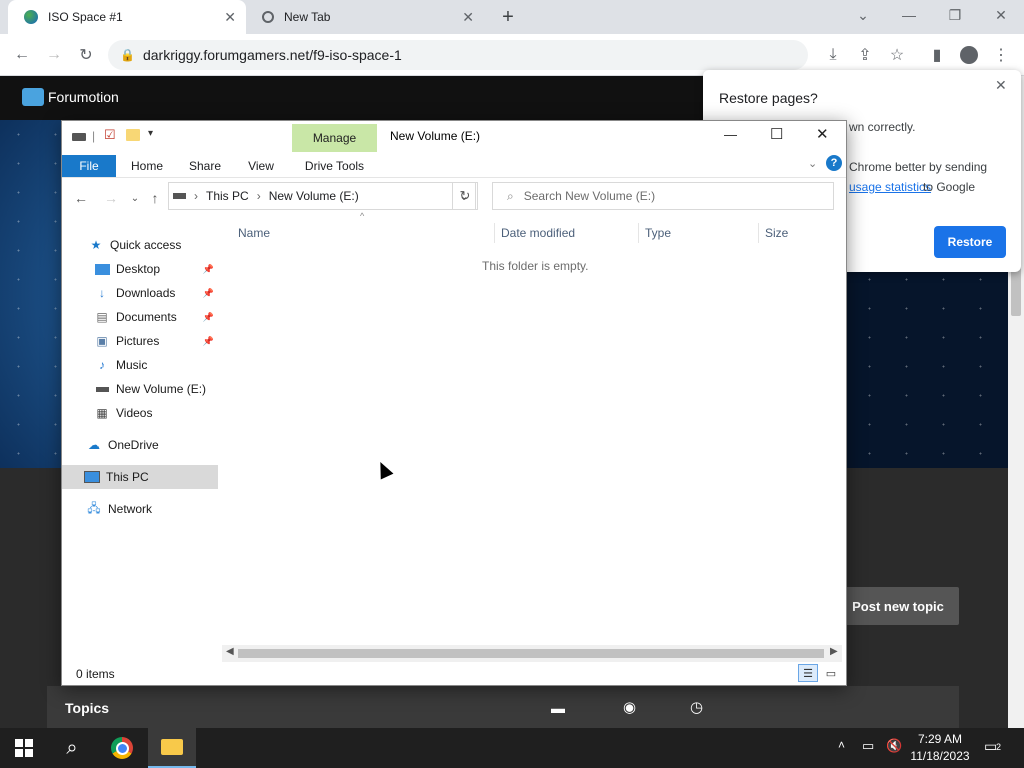  Describe the element at coordinates (955, 15) in the screenshot. I see `restore-window-icon: ❐` at that location.